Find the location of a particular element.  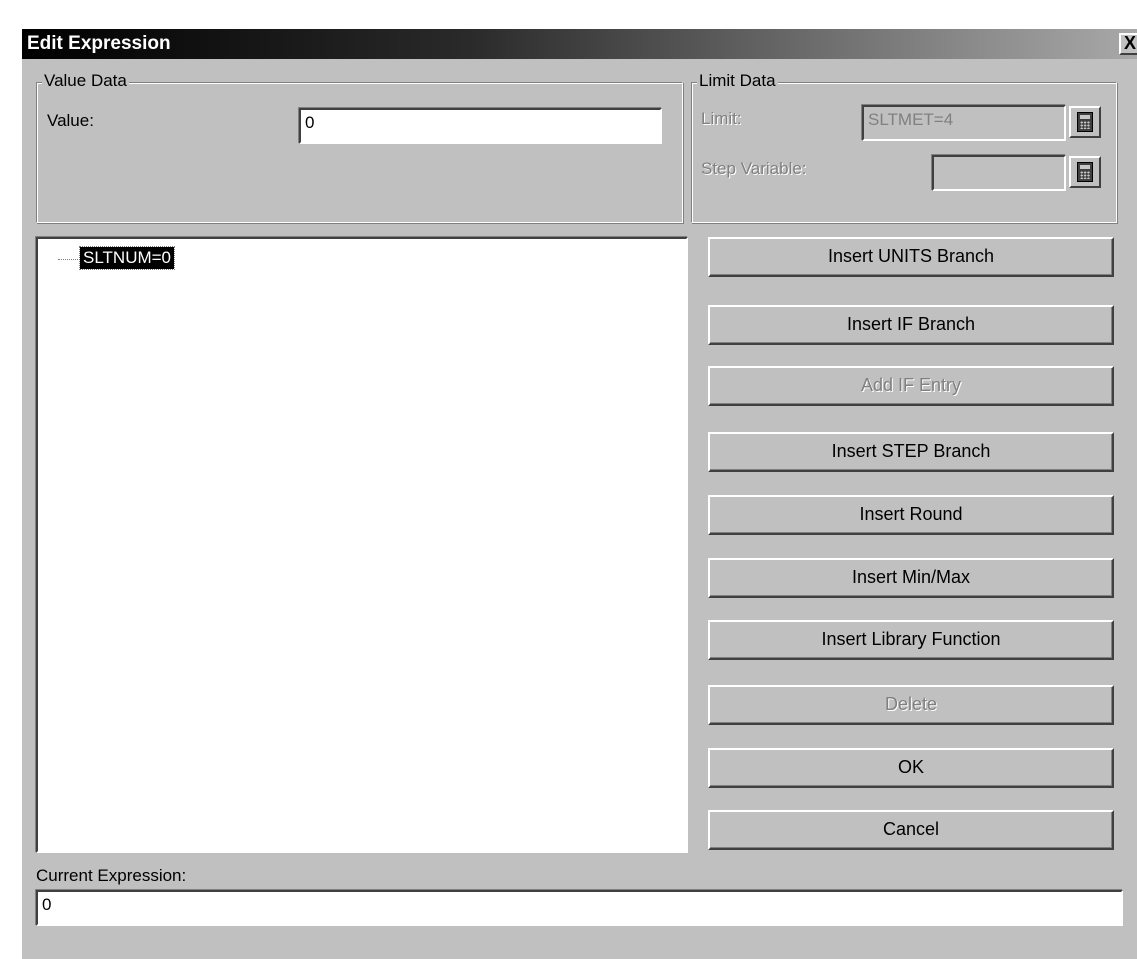

step-variable-label: Step Variable: is located at coordinates (754, 168).